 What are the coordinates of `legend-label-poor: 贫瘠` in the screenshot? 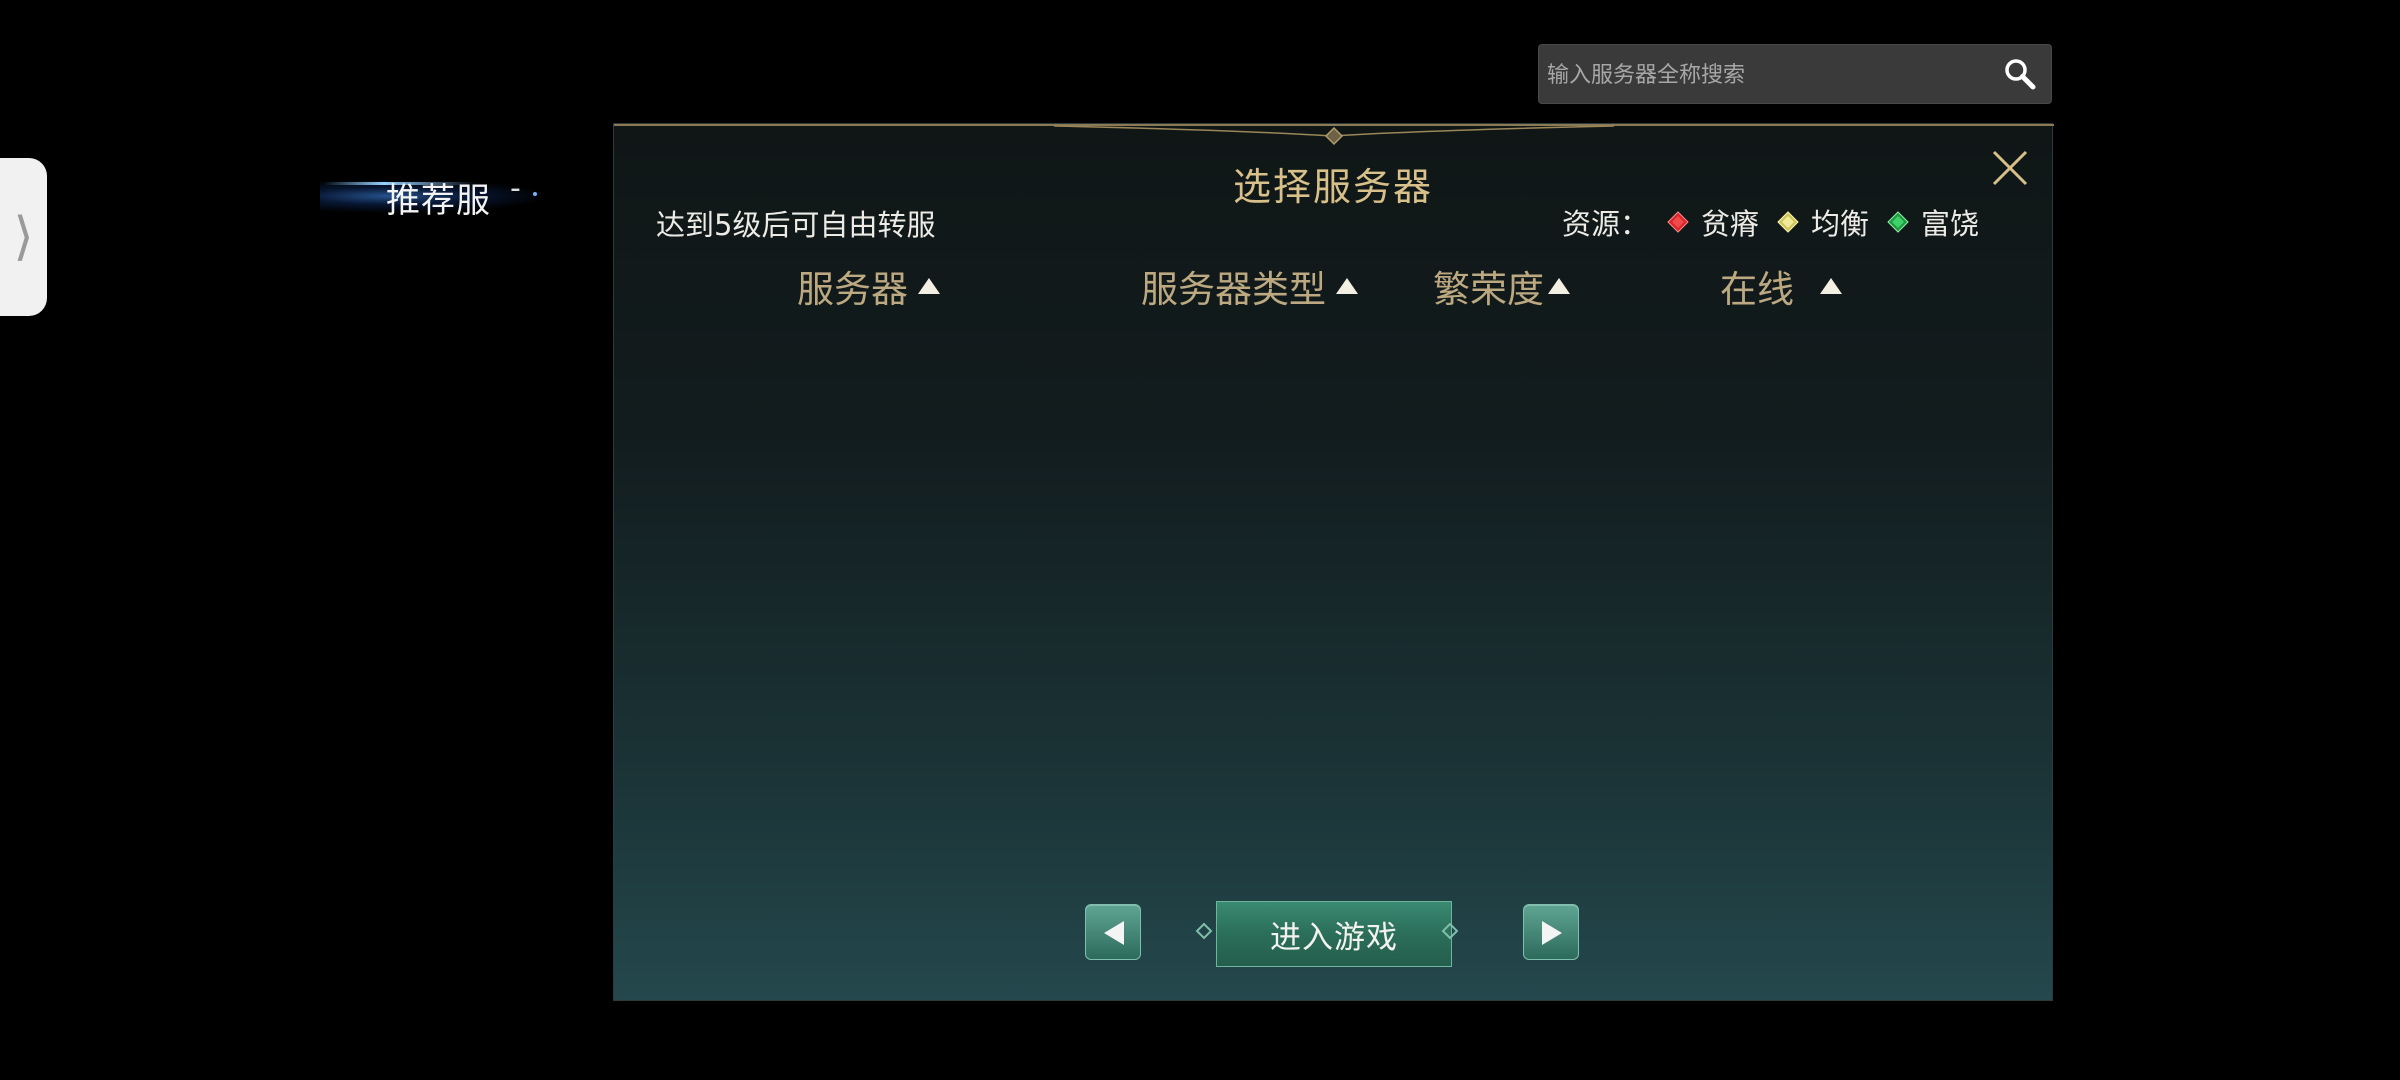 It's located at (1730, 224).